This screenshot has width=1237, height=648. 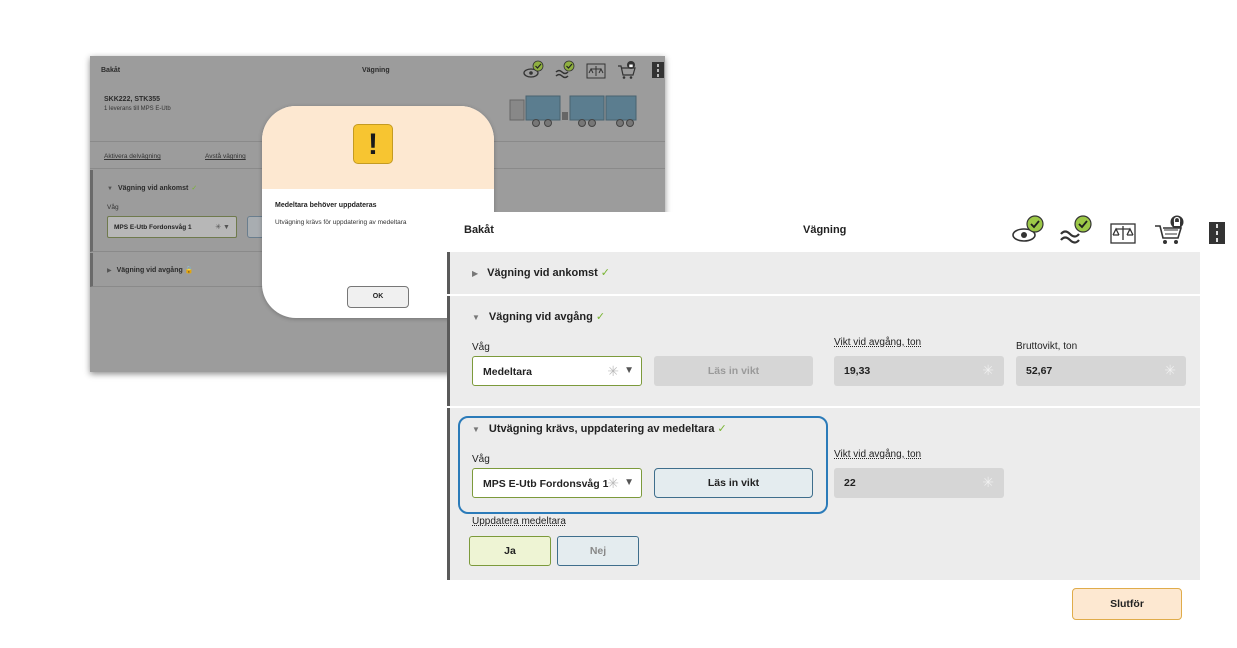 I want to click on reweigh-weight-field: 22 ✳, so click(x=919, y=483).